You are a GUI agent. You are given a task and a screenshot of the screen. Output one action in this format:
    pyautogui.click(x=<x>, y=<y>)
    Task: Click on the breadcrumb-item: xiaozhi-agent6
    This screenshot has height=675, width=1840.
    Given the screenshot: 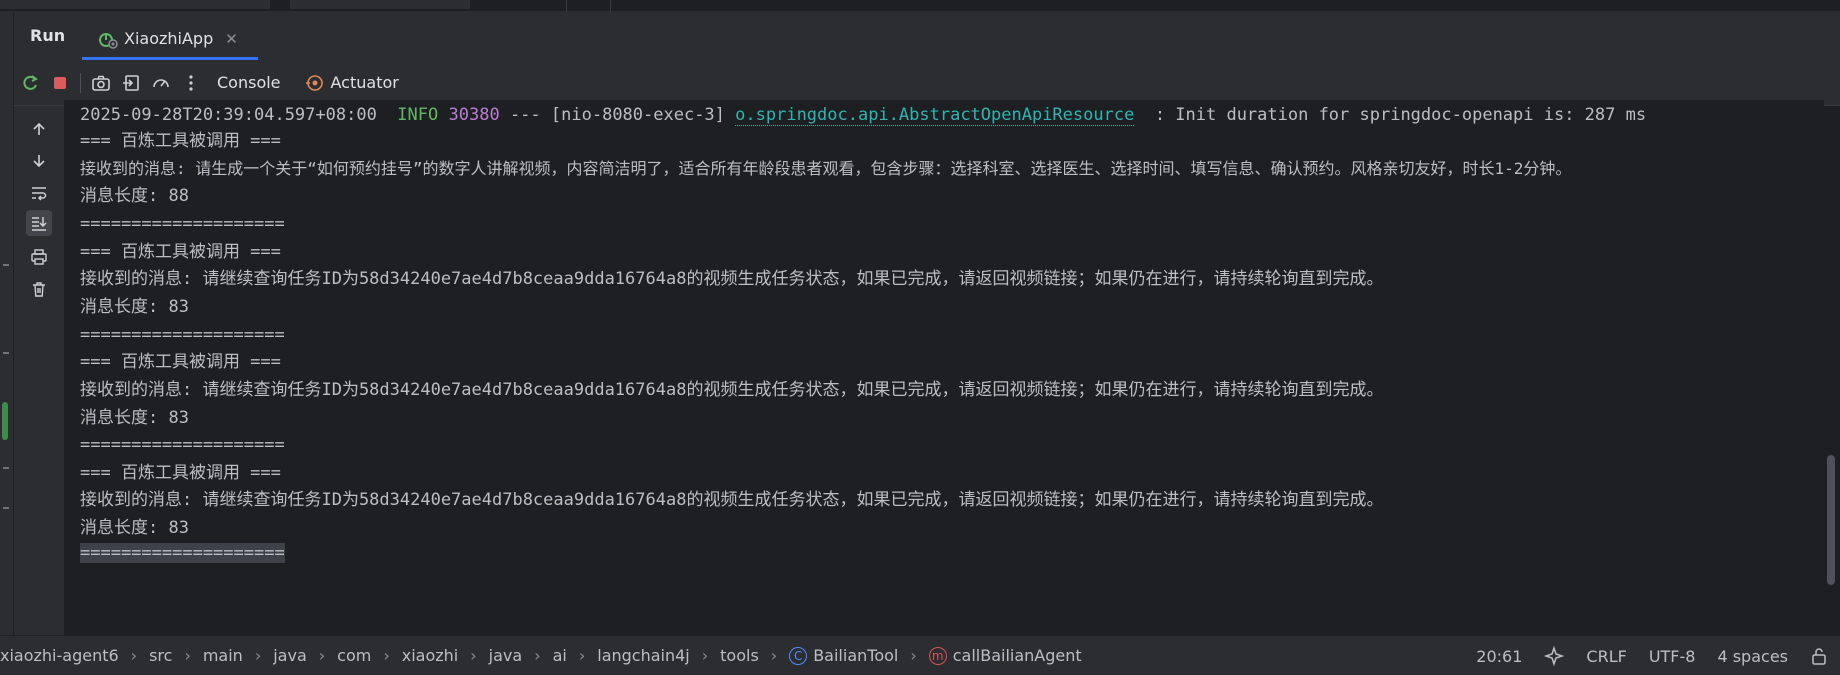 What is the action you would take?
    pyautogui.click(x=59, y=655)
    